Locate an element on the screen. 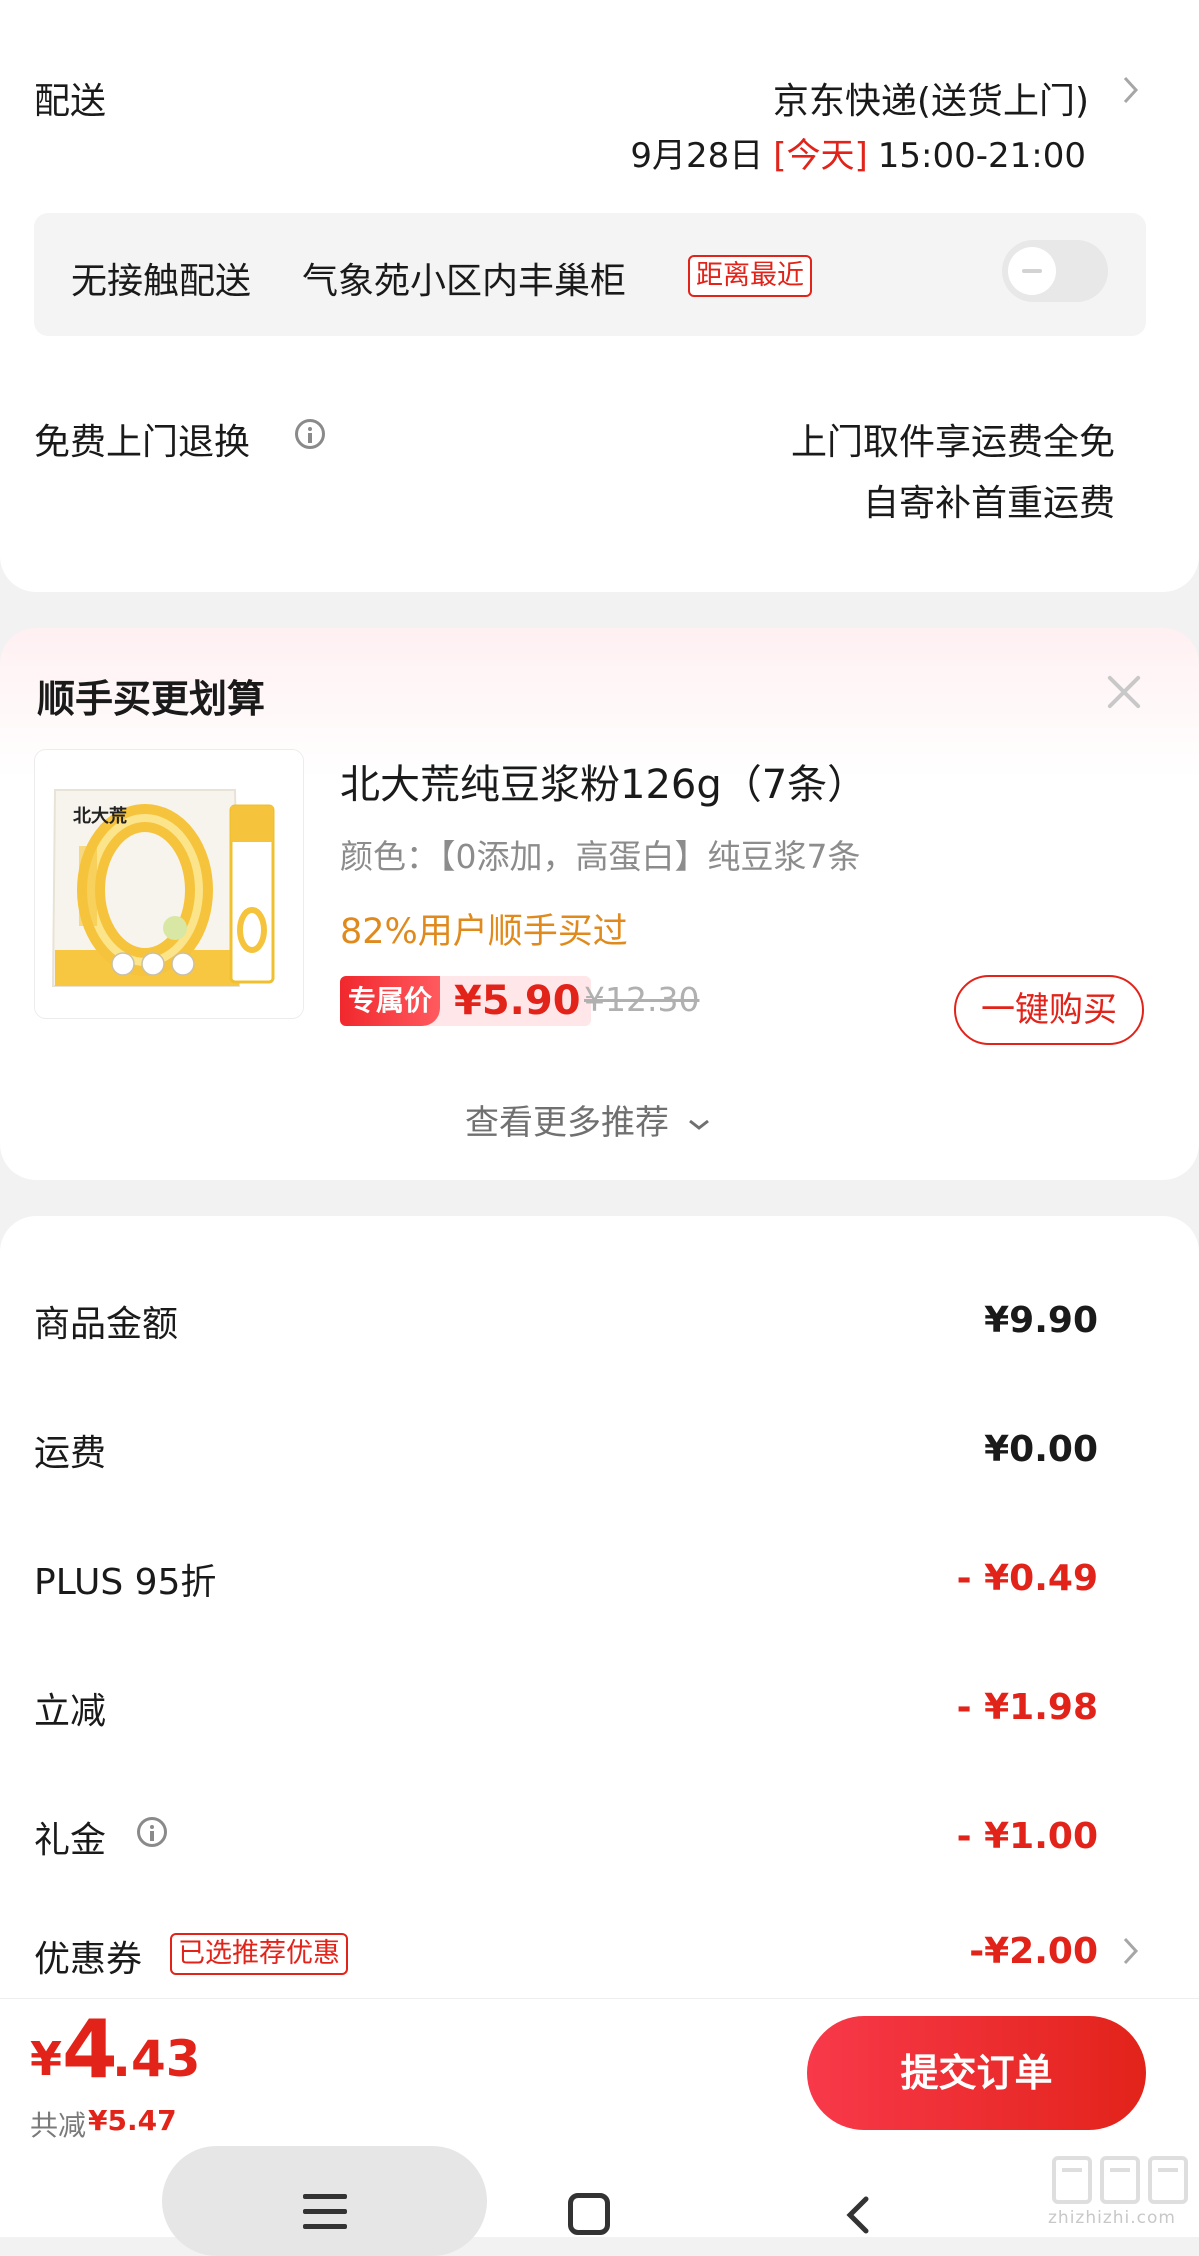 The height and width of the screenshot is (2256, 1199). summary-label-coupon: 优惠券 is located at coordinates (88, 1956).